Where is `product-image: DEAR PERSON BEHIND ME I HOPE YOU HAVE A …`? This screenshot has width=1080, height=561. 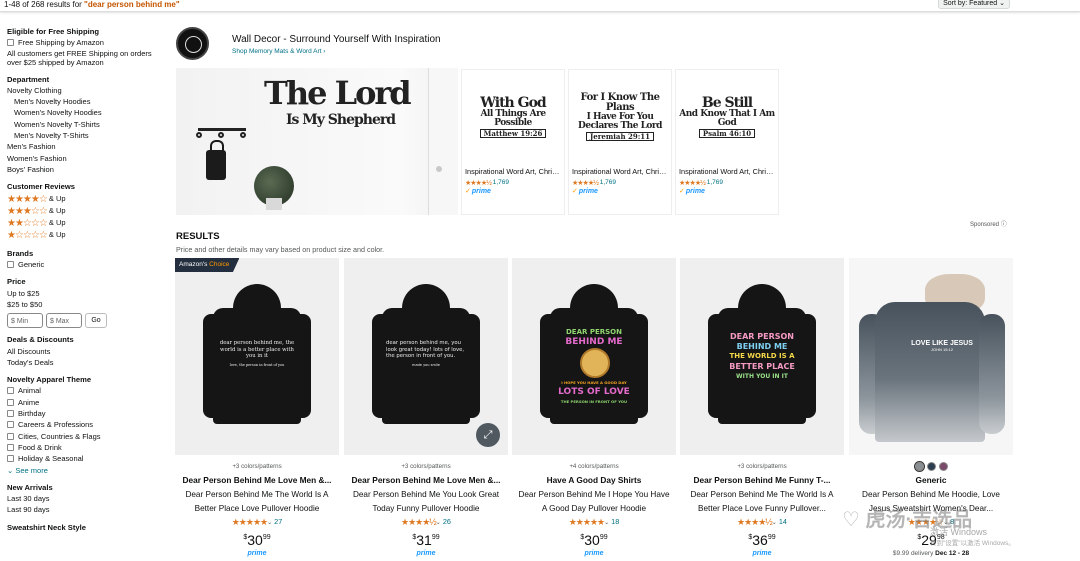
product-image: DEAR PERSON BEHIND ME I HOPE YOU HAVE A … is located at coordinates (594, 356).